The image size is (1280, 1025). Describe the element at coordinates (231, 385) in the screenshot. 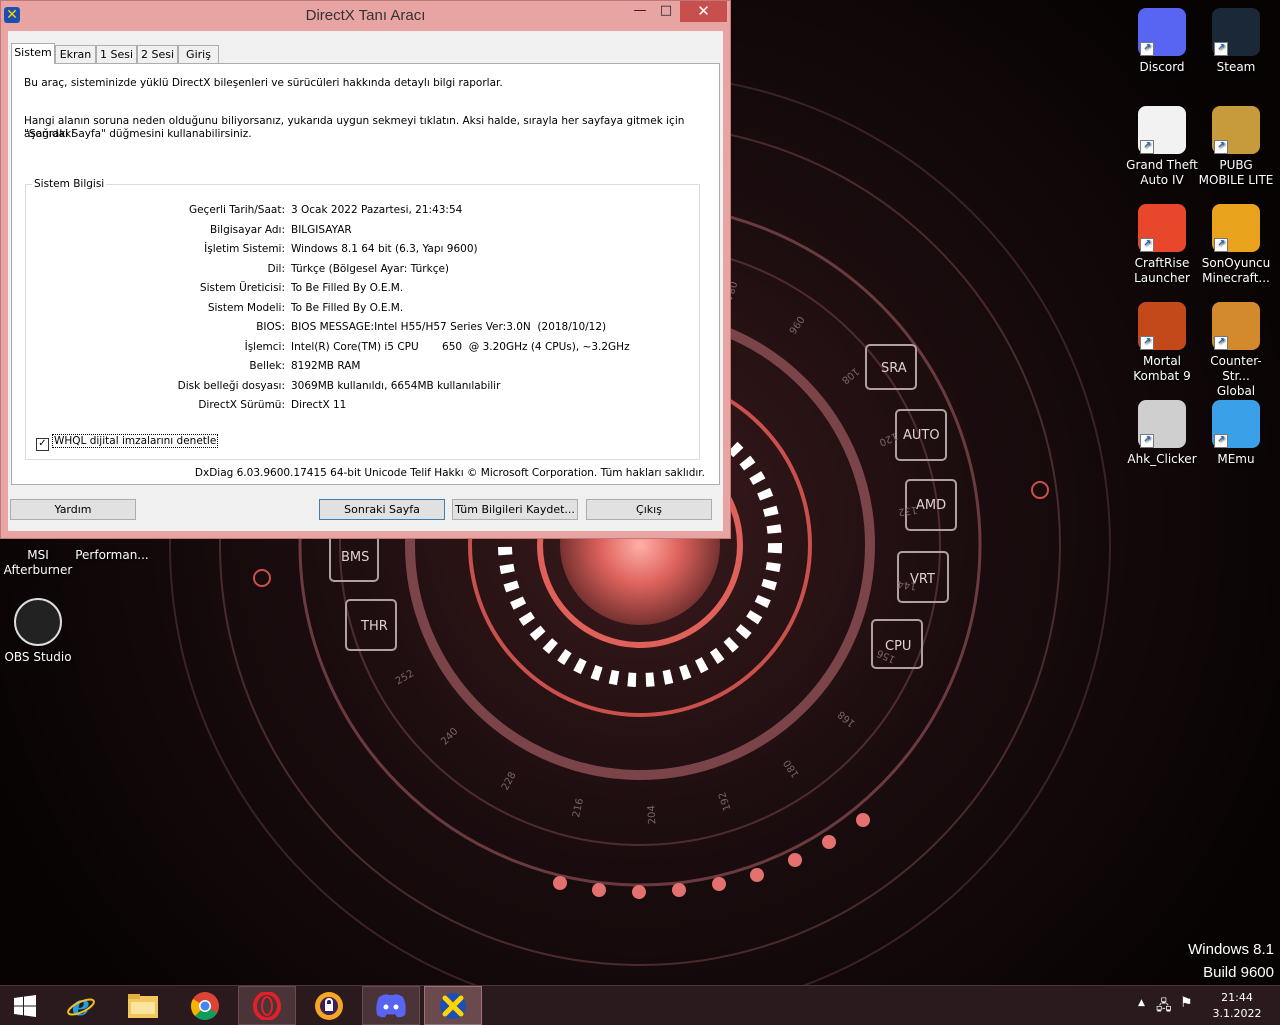

I see `system-info-label: Disk belleği dosyası:` at that location.